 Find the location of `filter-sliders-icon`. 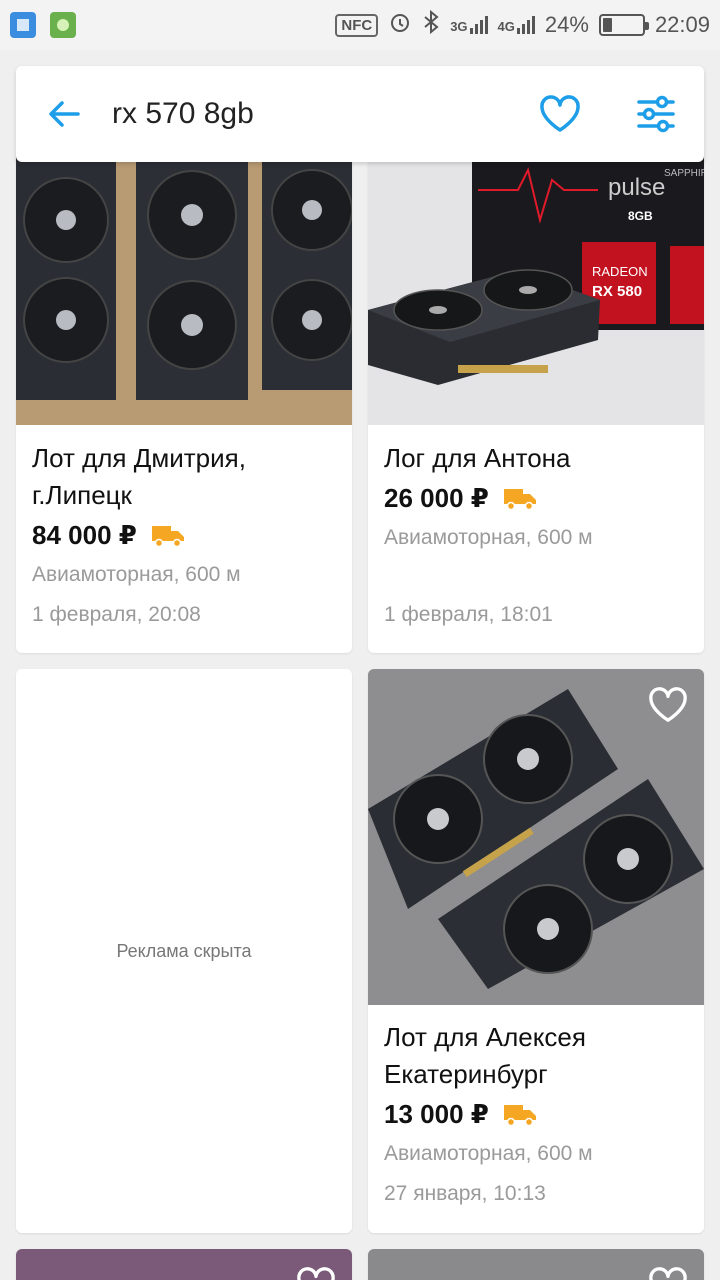

filter-sliders-icon is located at coordinates (656, 114).